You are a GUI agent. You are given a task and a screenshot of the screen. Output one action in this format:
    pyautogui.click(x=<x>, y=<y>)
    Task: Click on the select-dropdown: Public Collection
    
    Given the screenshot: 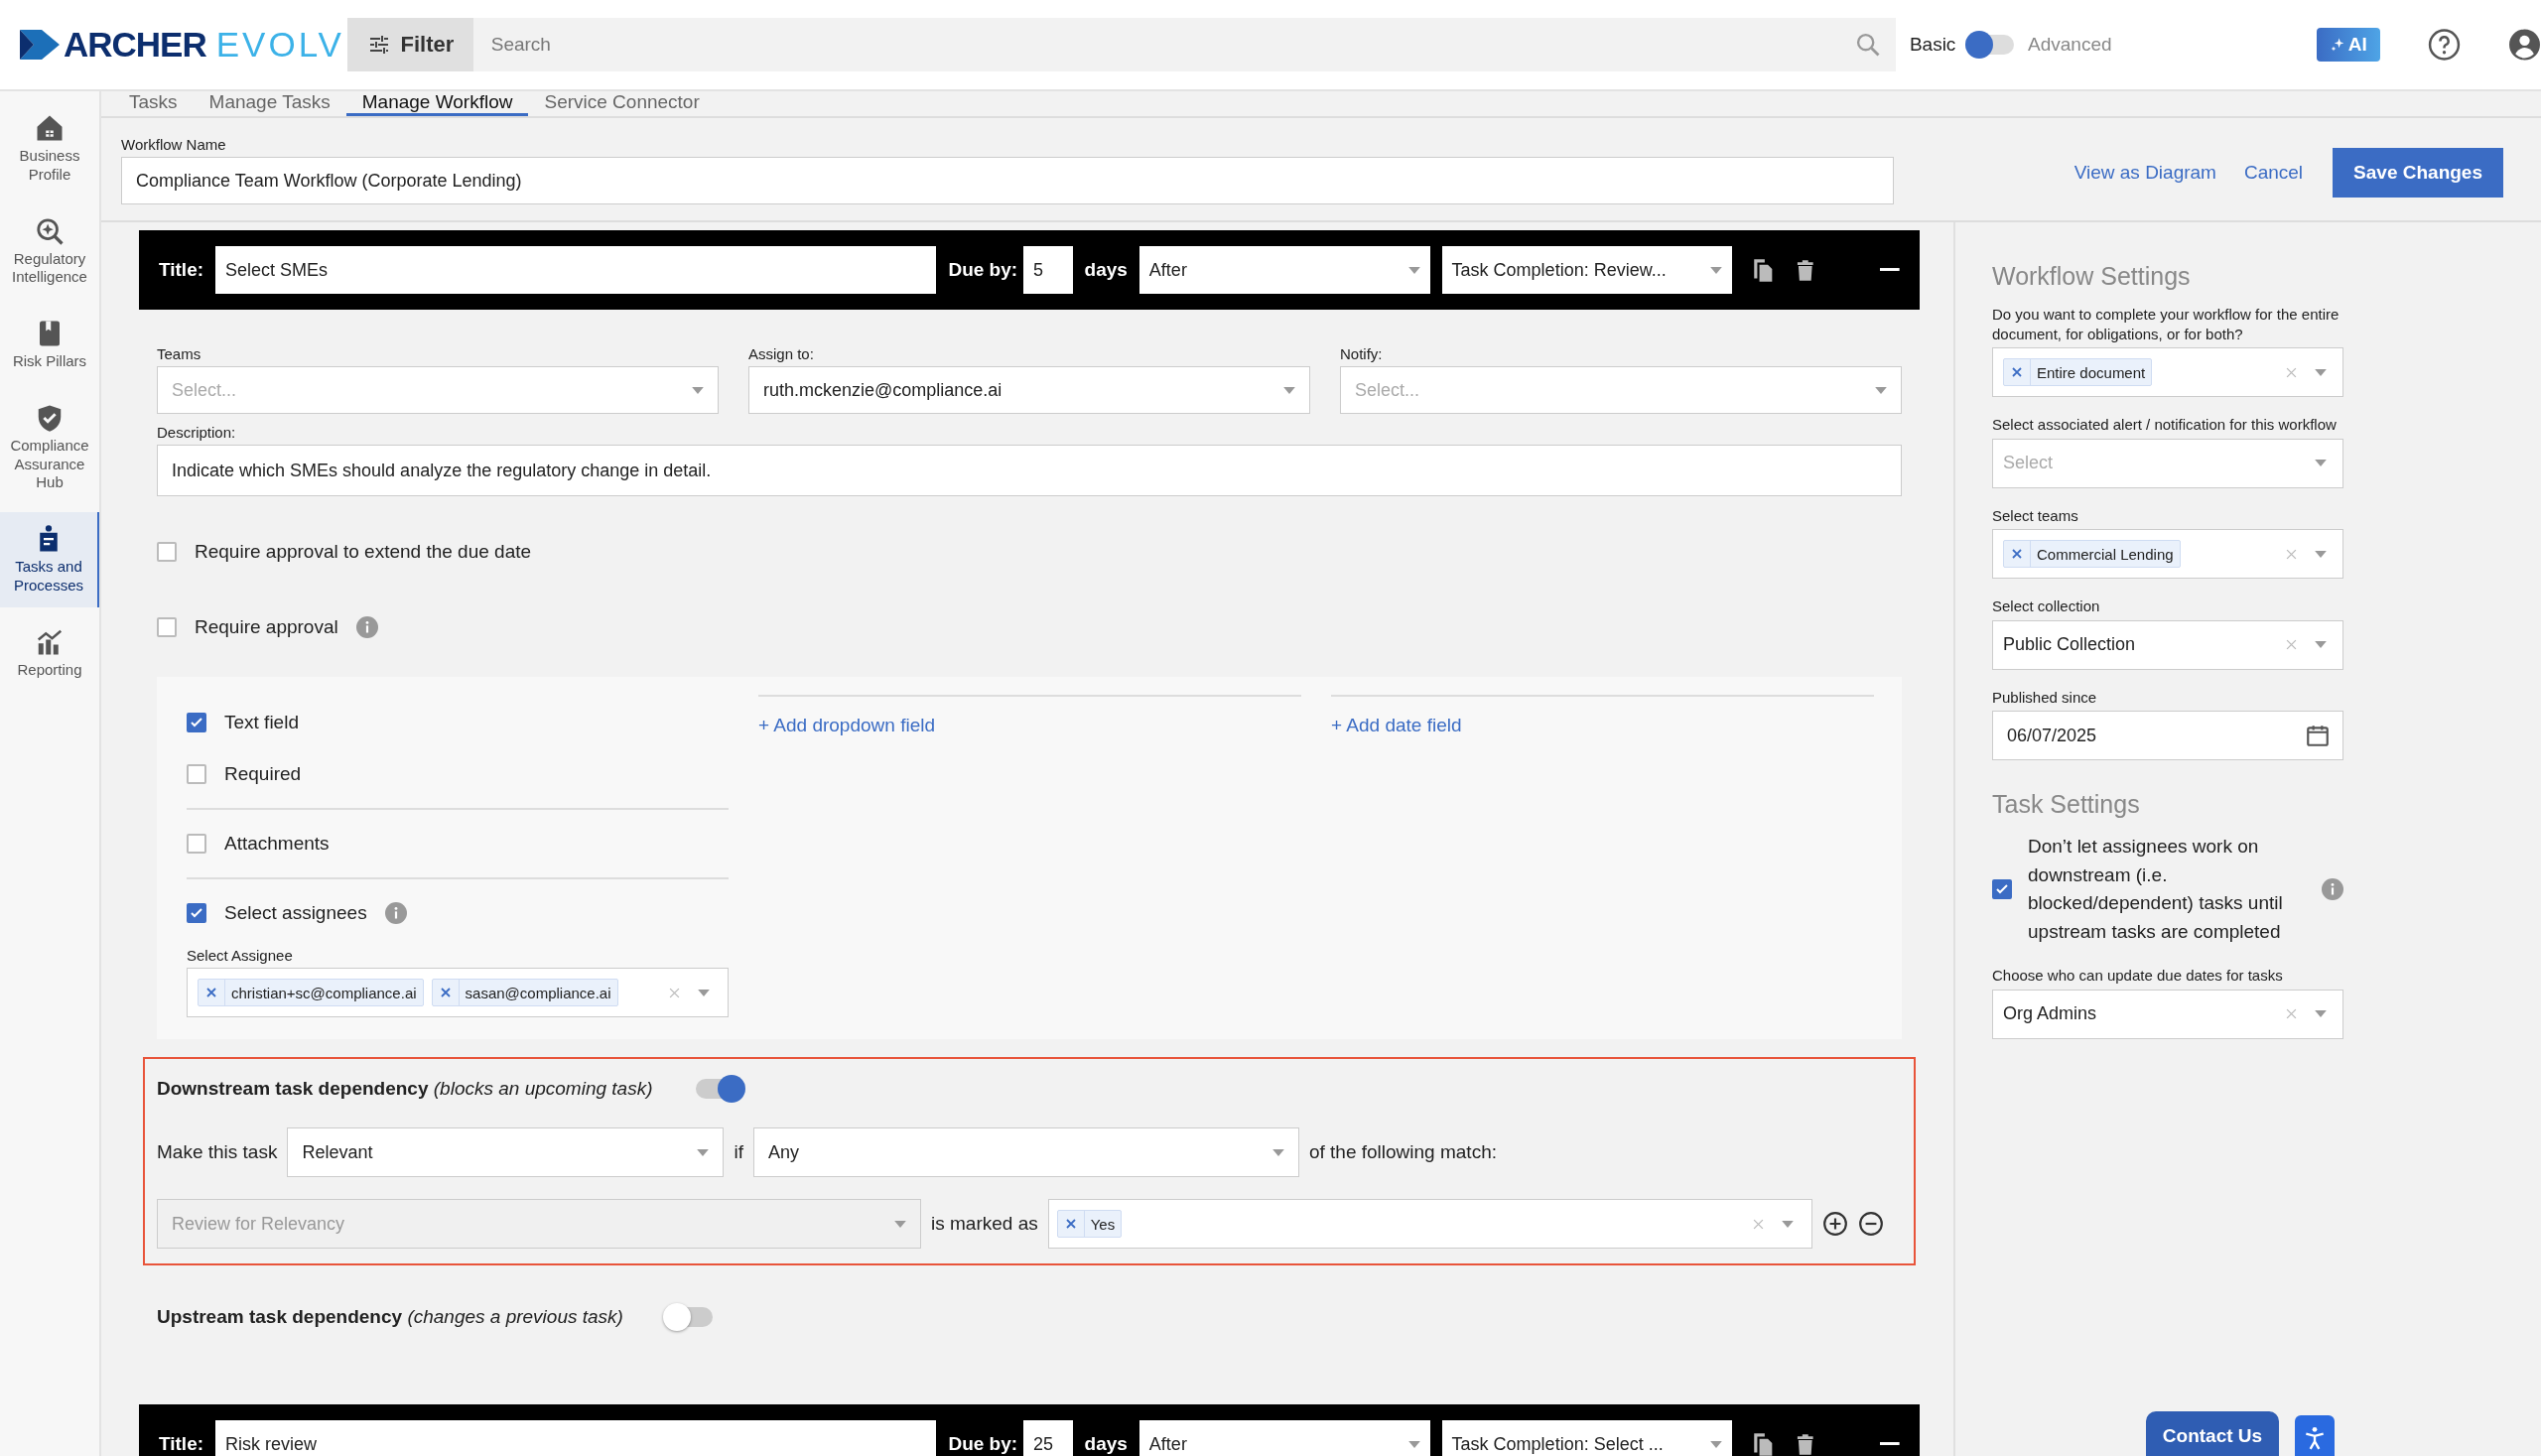 What is the action you would take?
    pyautogui.click(x=2167, y=644)
    